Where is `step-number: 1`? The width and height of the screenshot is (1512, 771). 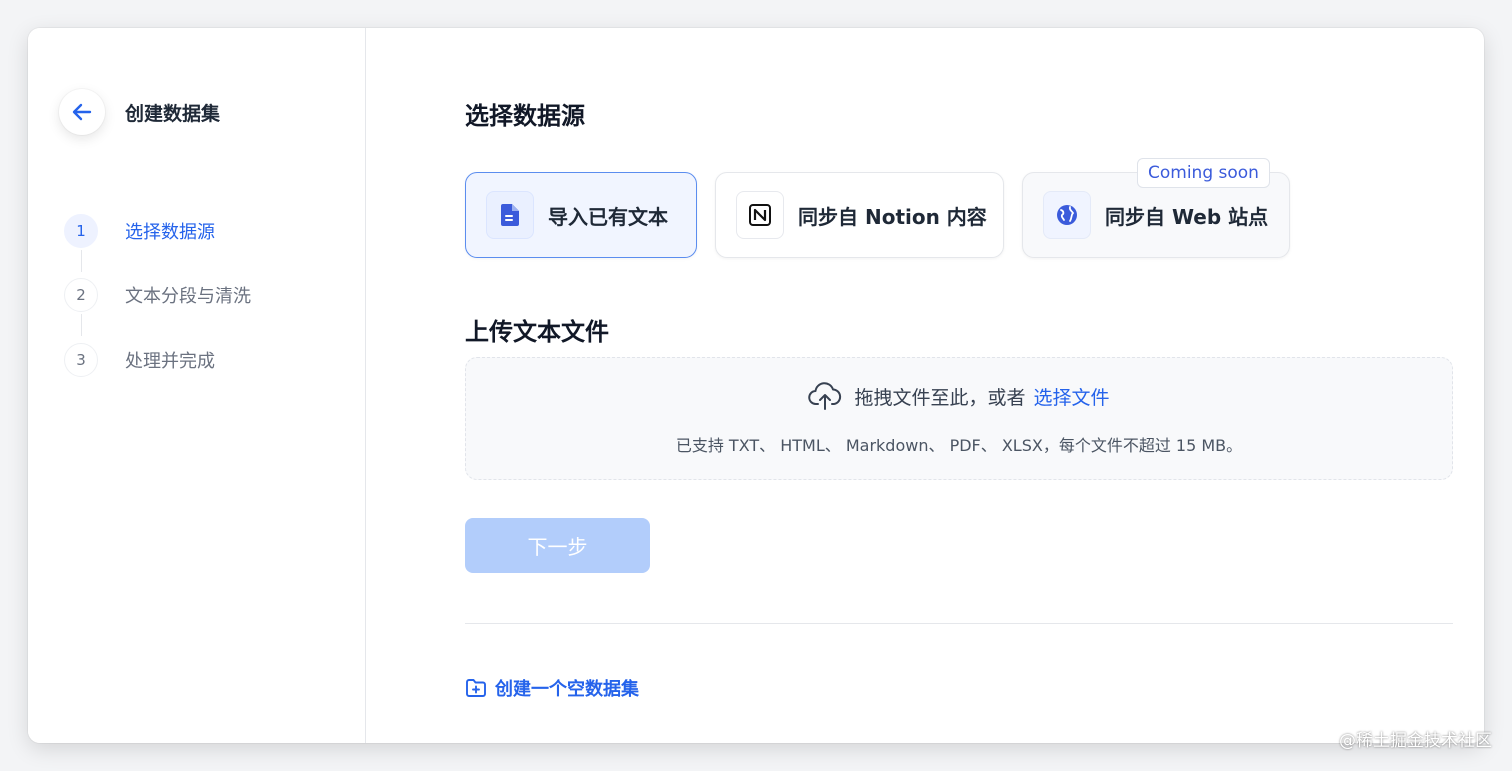
step-number: 1 is located at coordinates (81, 231).